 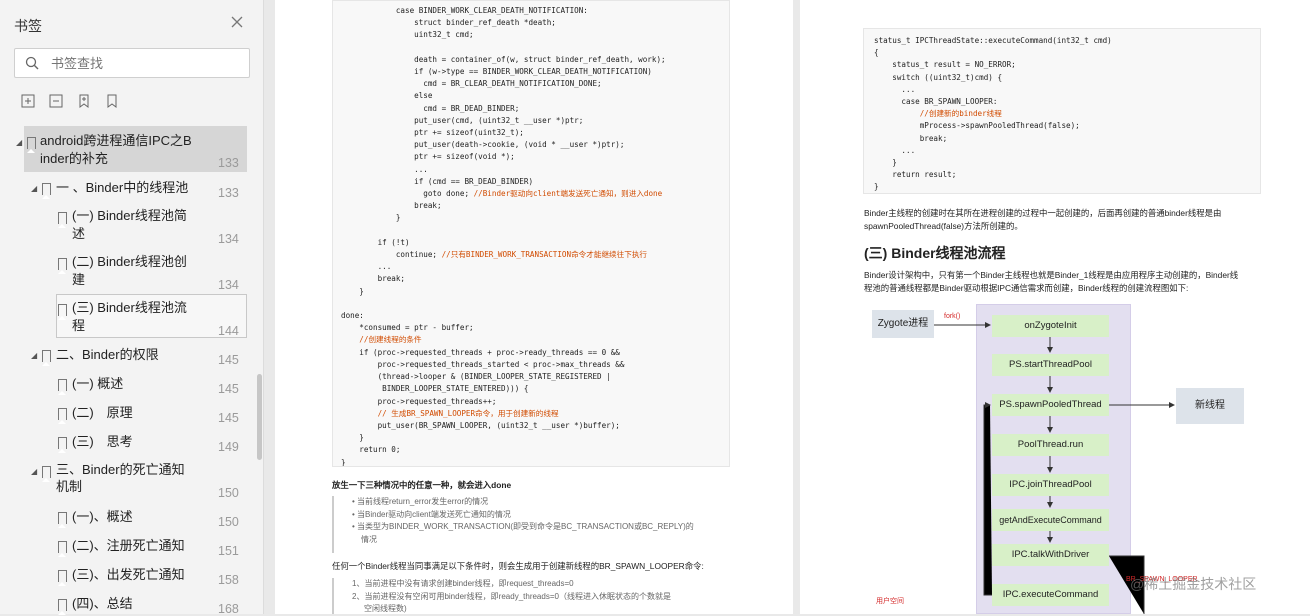 What do you see at coordinates (431, 514) in the screenshot?
I see `quote-item: • 当Binder驱动向client端发送死亡通知的情况` at bounding box center [431, 514].